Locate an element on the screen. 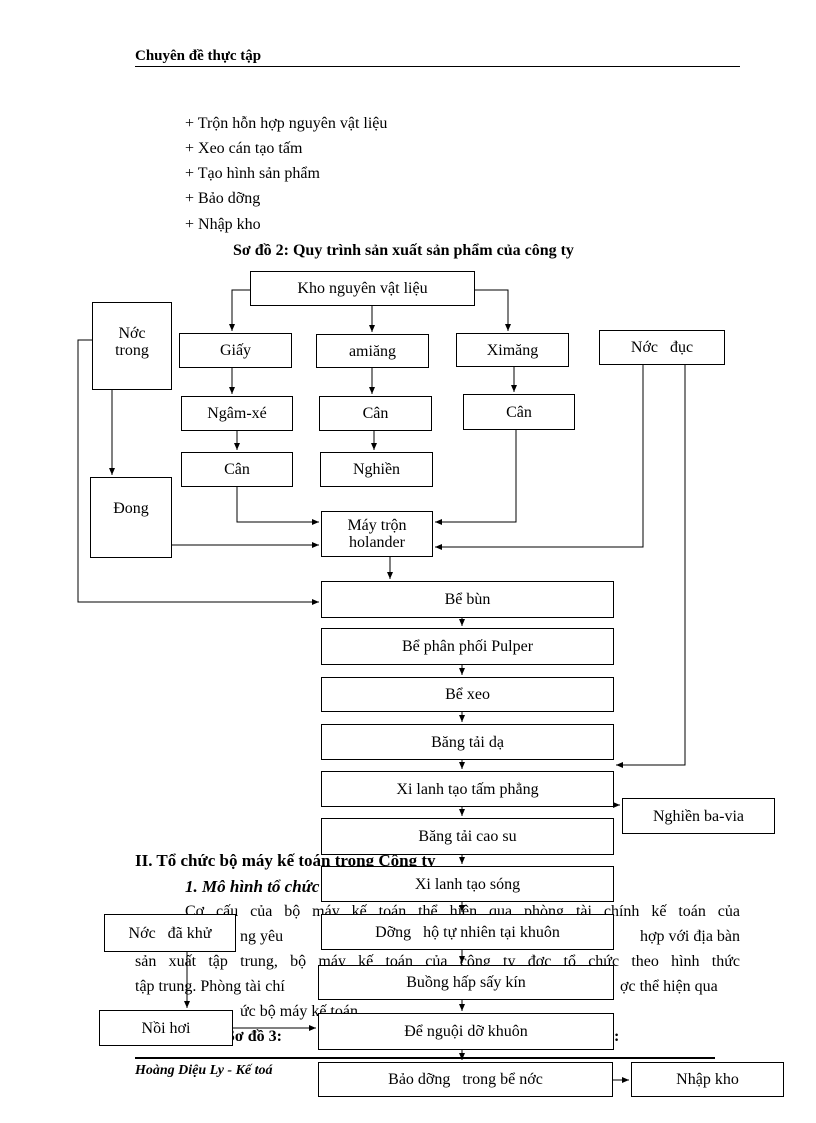 Image resolution: width=816 pixels, height=1123 pixels. box-ximang: Ximăng is located at coordinates (512, 350).